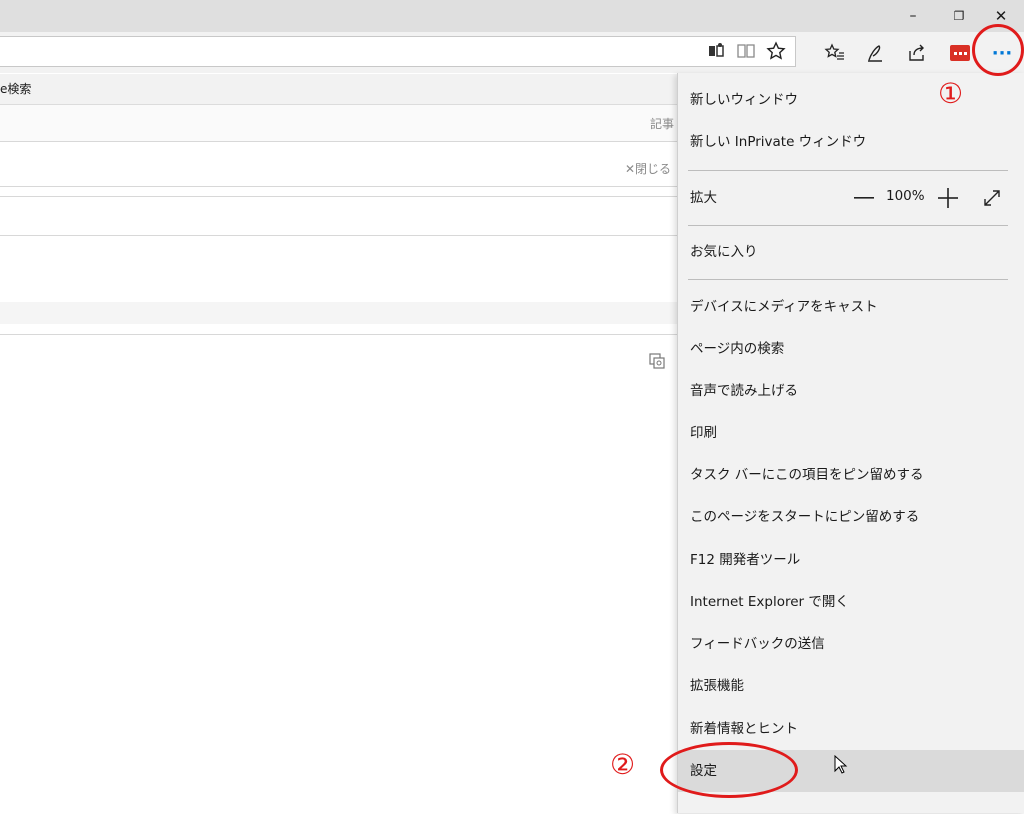  Describe the element at coordinates (835, 53) in the screenshot. I see `favorites-list-icon` at that location.